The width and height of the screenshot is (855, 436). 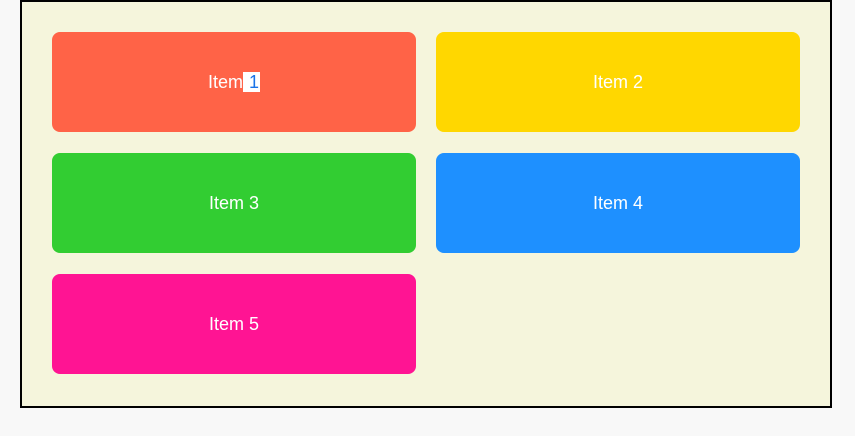 I want to click on item-card-4: Item 4, so click(x=618, y=203).